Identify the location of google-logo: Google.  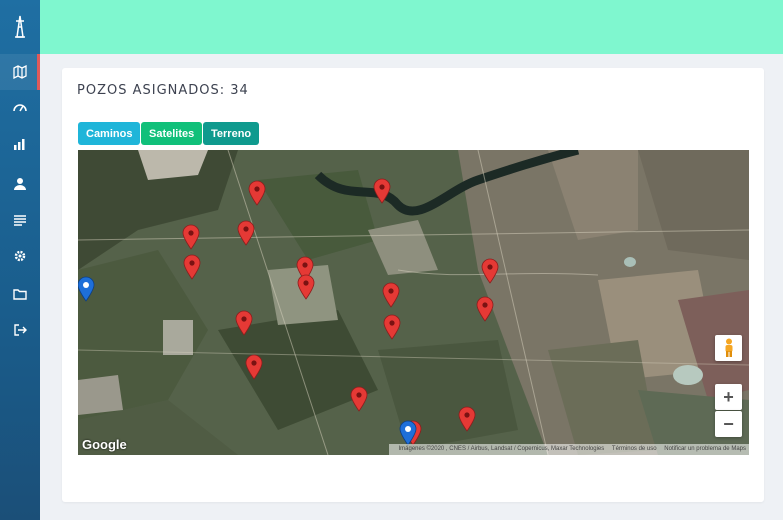
(104, 444).